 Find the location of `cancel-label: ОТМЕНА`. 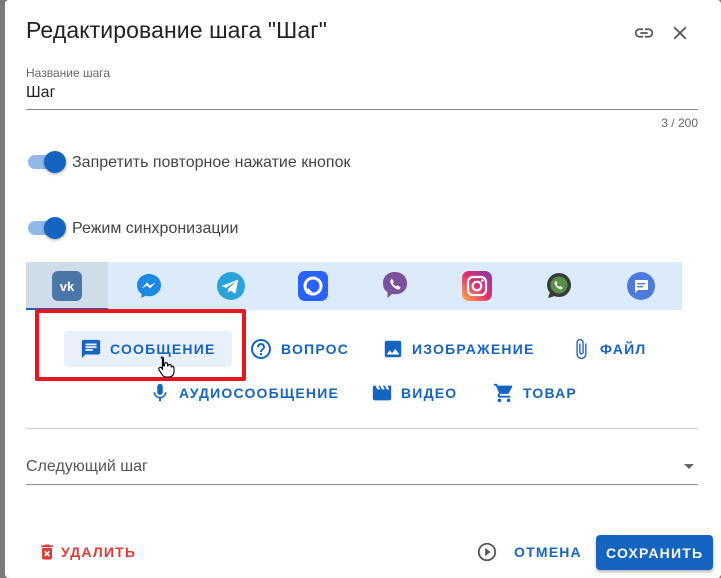

cancel-label: ОТМЕНА is located at coordinates (548, 552).